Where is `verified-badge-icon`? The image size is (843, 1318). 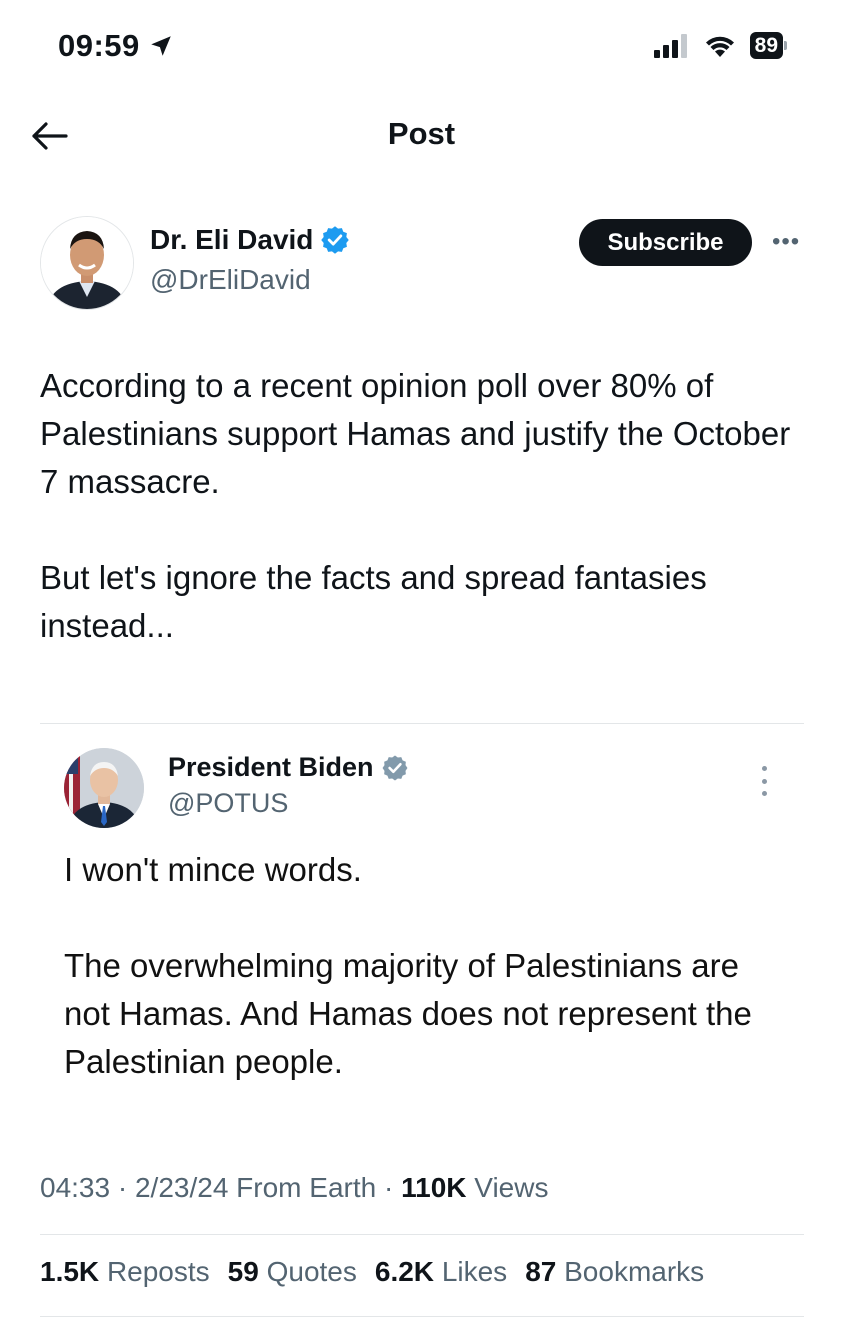 verified-badge-icon is located at coordinates (335, 240).